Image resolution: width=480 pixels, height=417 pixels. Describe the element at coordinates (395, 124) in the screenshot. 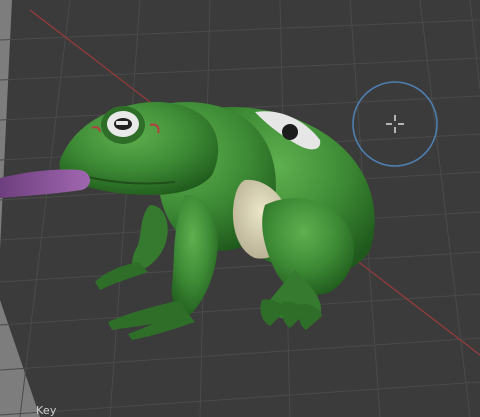

I see `viewport-rotate-gizmo-hitarea` at that location.